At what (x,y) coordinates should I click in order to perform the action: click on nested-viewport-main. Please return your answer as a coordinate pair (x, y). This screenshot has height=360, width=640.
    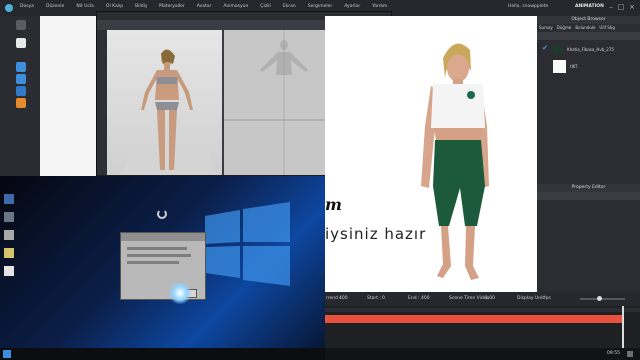
    Looking at the image, I should click on (164, 105).